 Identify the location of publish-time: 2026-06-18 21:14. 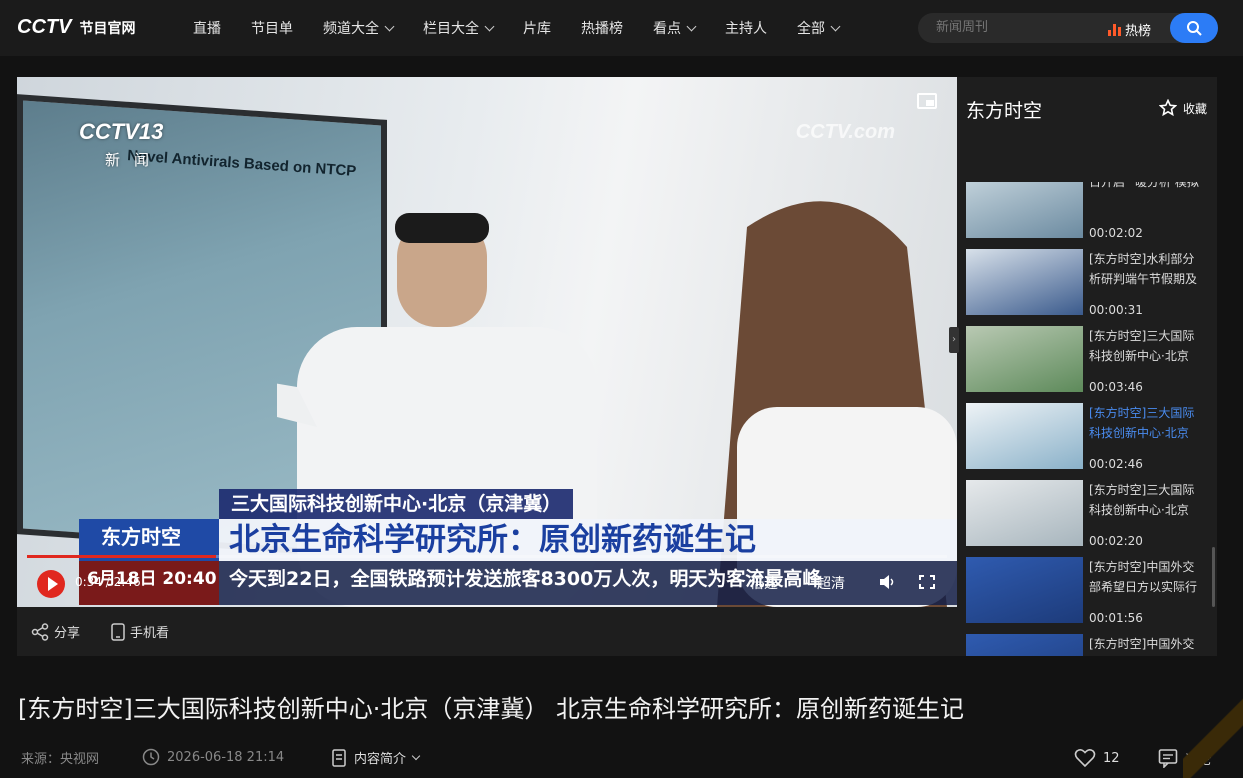
(213, 757).